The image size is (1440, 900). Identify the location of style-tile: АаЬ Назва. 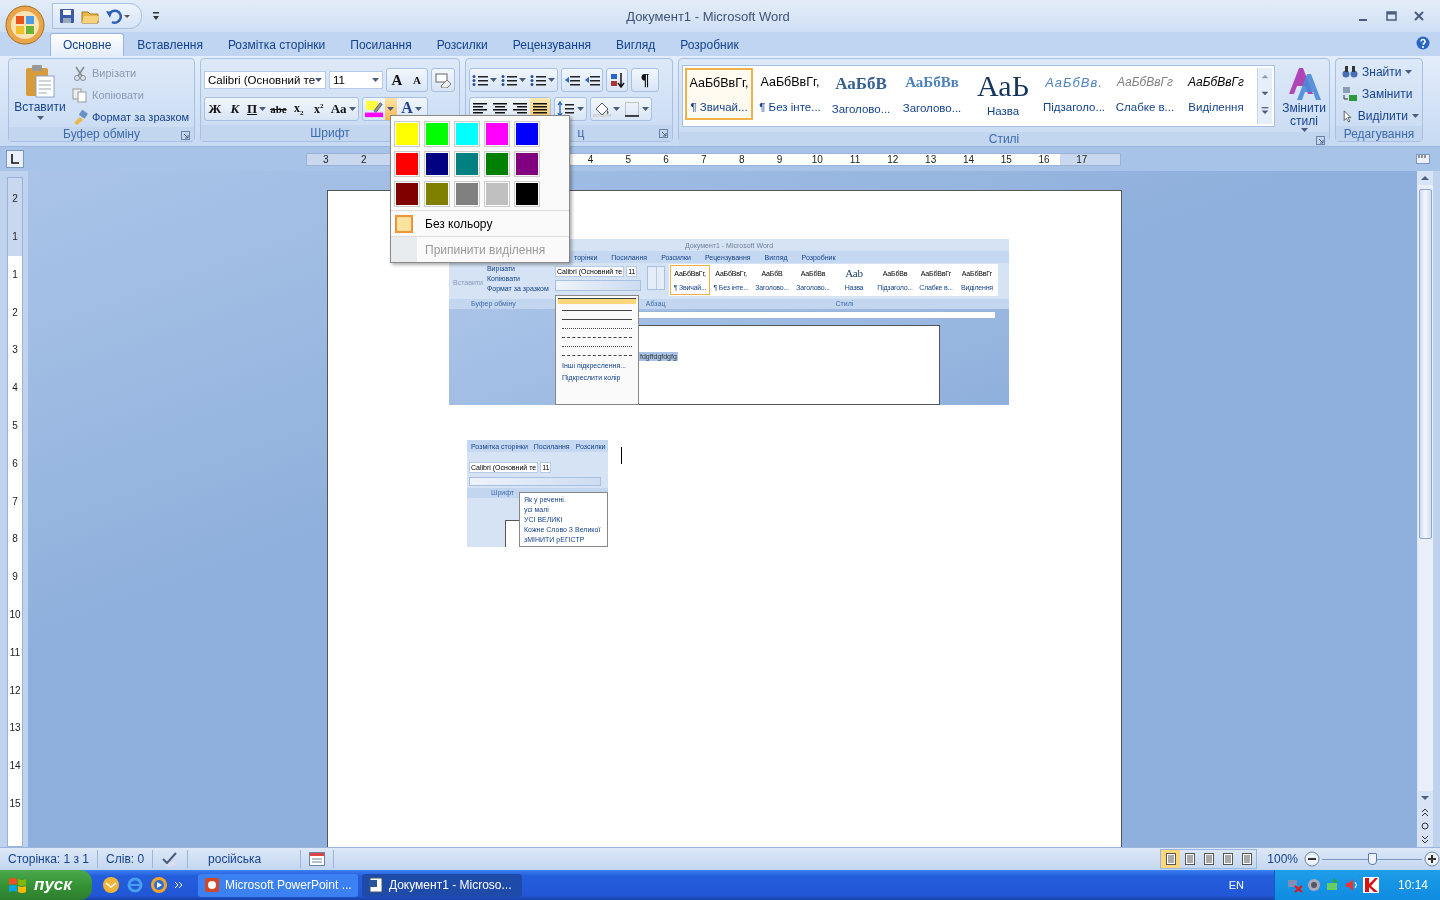
(1003, 94).